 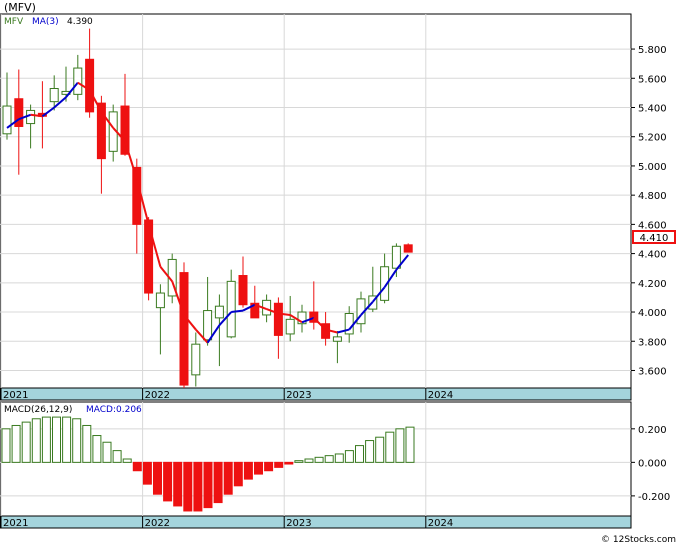 What do you see at coordinates (652, 284) in the screenshot?
I see `price-y-tick-label: 4.200` at bounding box center [652, 284].